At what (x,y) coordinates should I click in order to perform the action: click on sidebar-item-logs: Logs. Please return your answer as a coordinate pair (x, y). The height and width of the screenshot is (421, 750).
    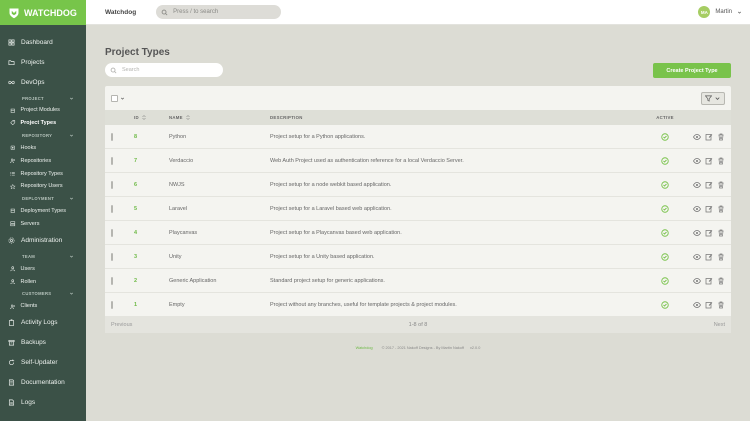
    Looking at the image, I should click on (43, 403).